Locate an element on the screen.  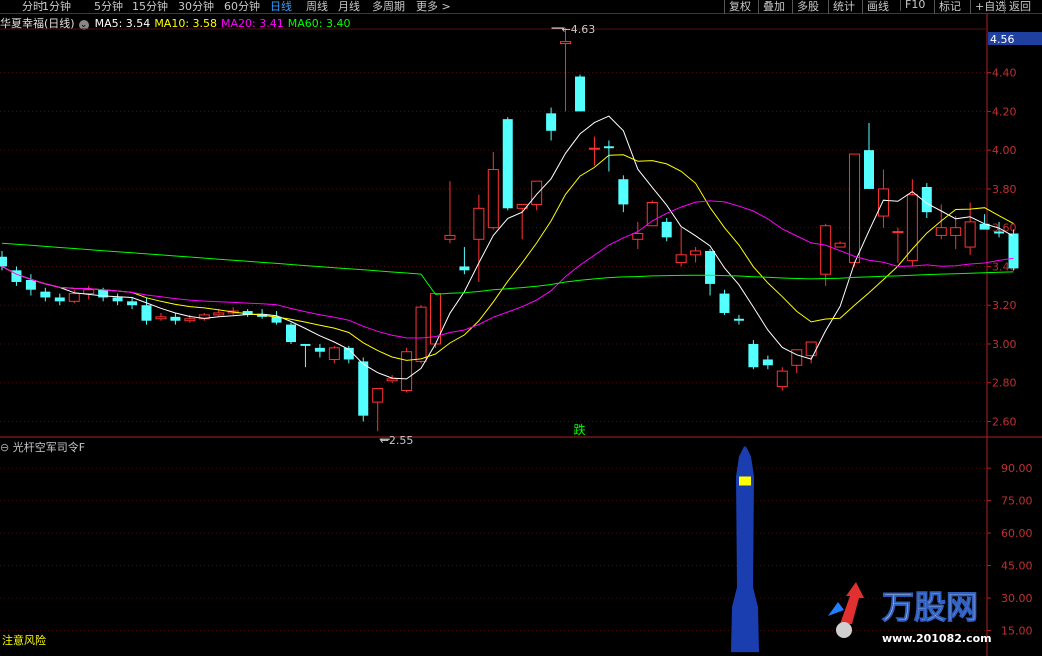
ind-tick-1: 75.00 is located at coordinates (1017, 501).